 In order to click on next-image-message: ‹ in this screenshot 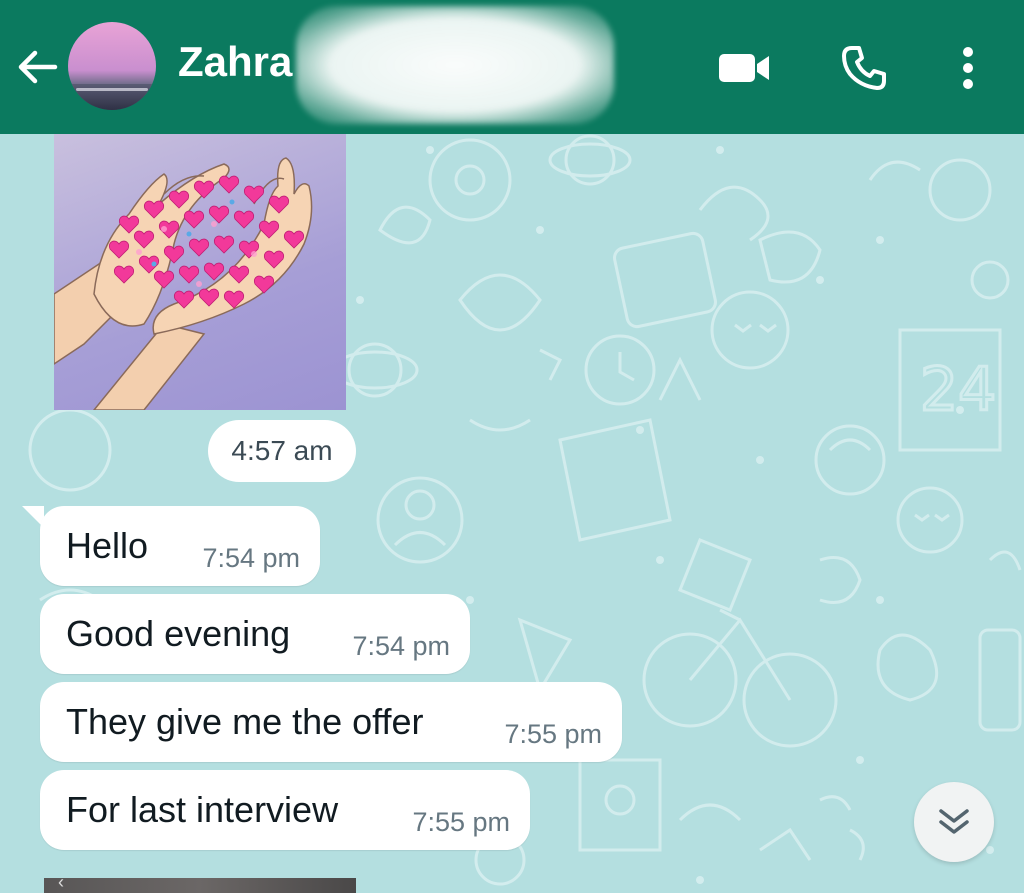, I will do `click(200, 882)`.